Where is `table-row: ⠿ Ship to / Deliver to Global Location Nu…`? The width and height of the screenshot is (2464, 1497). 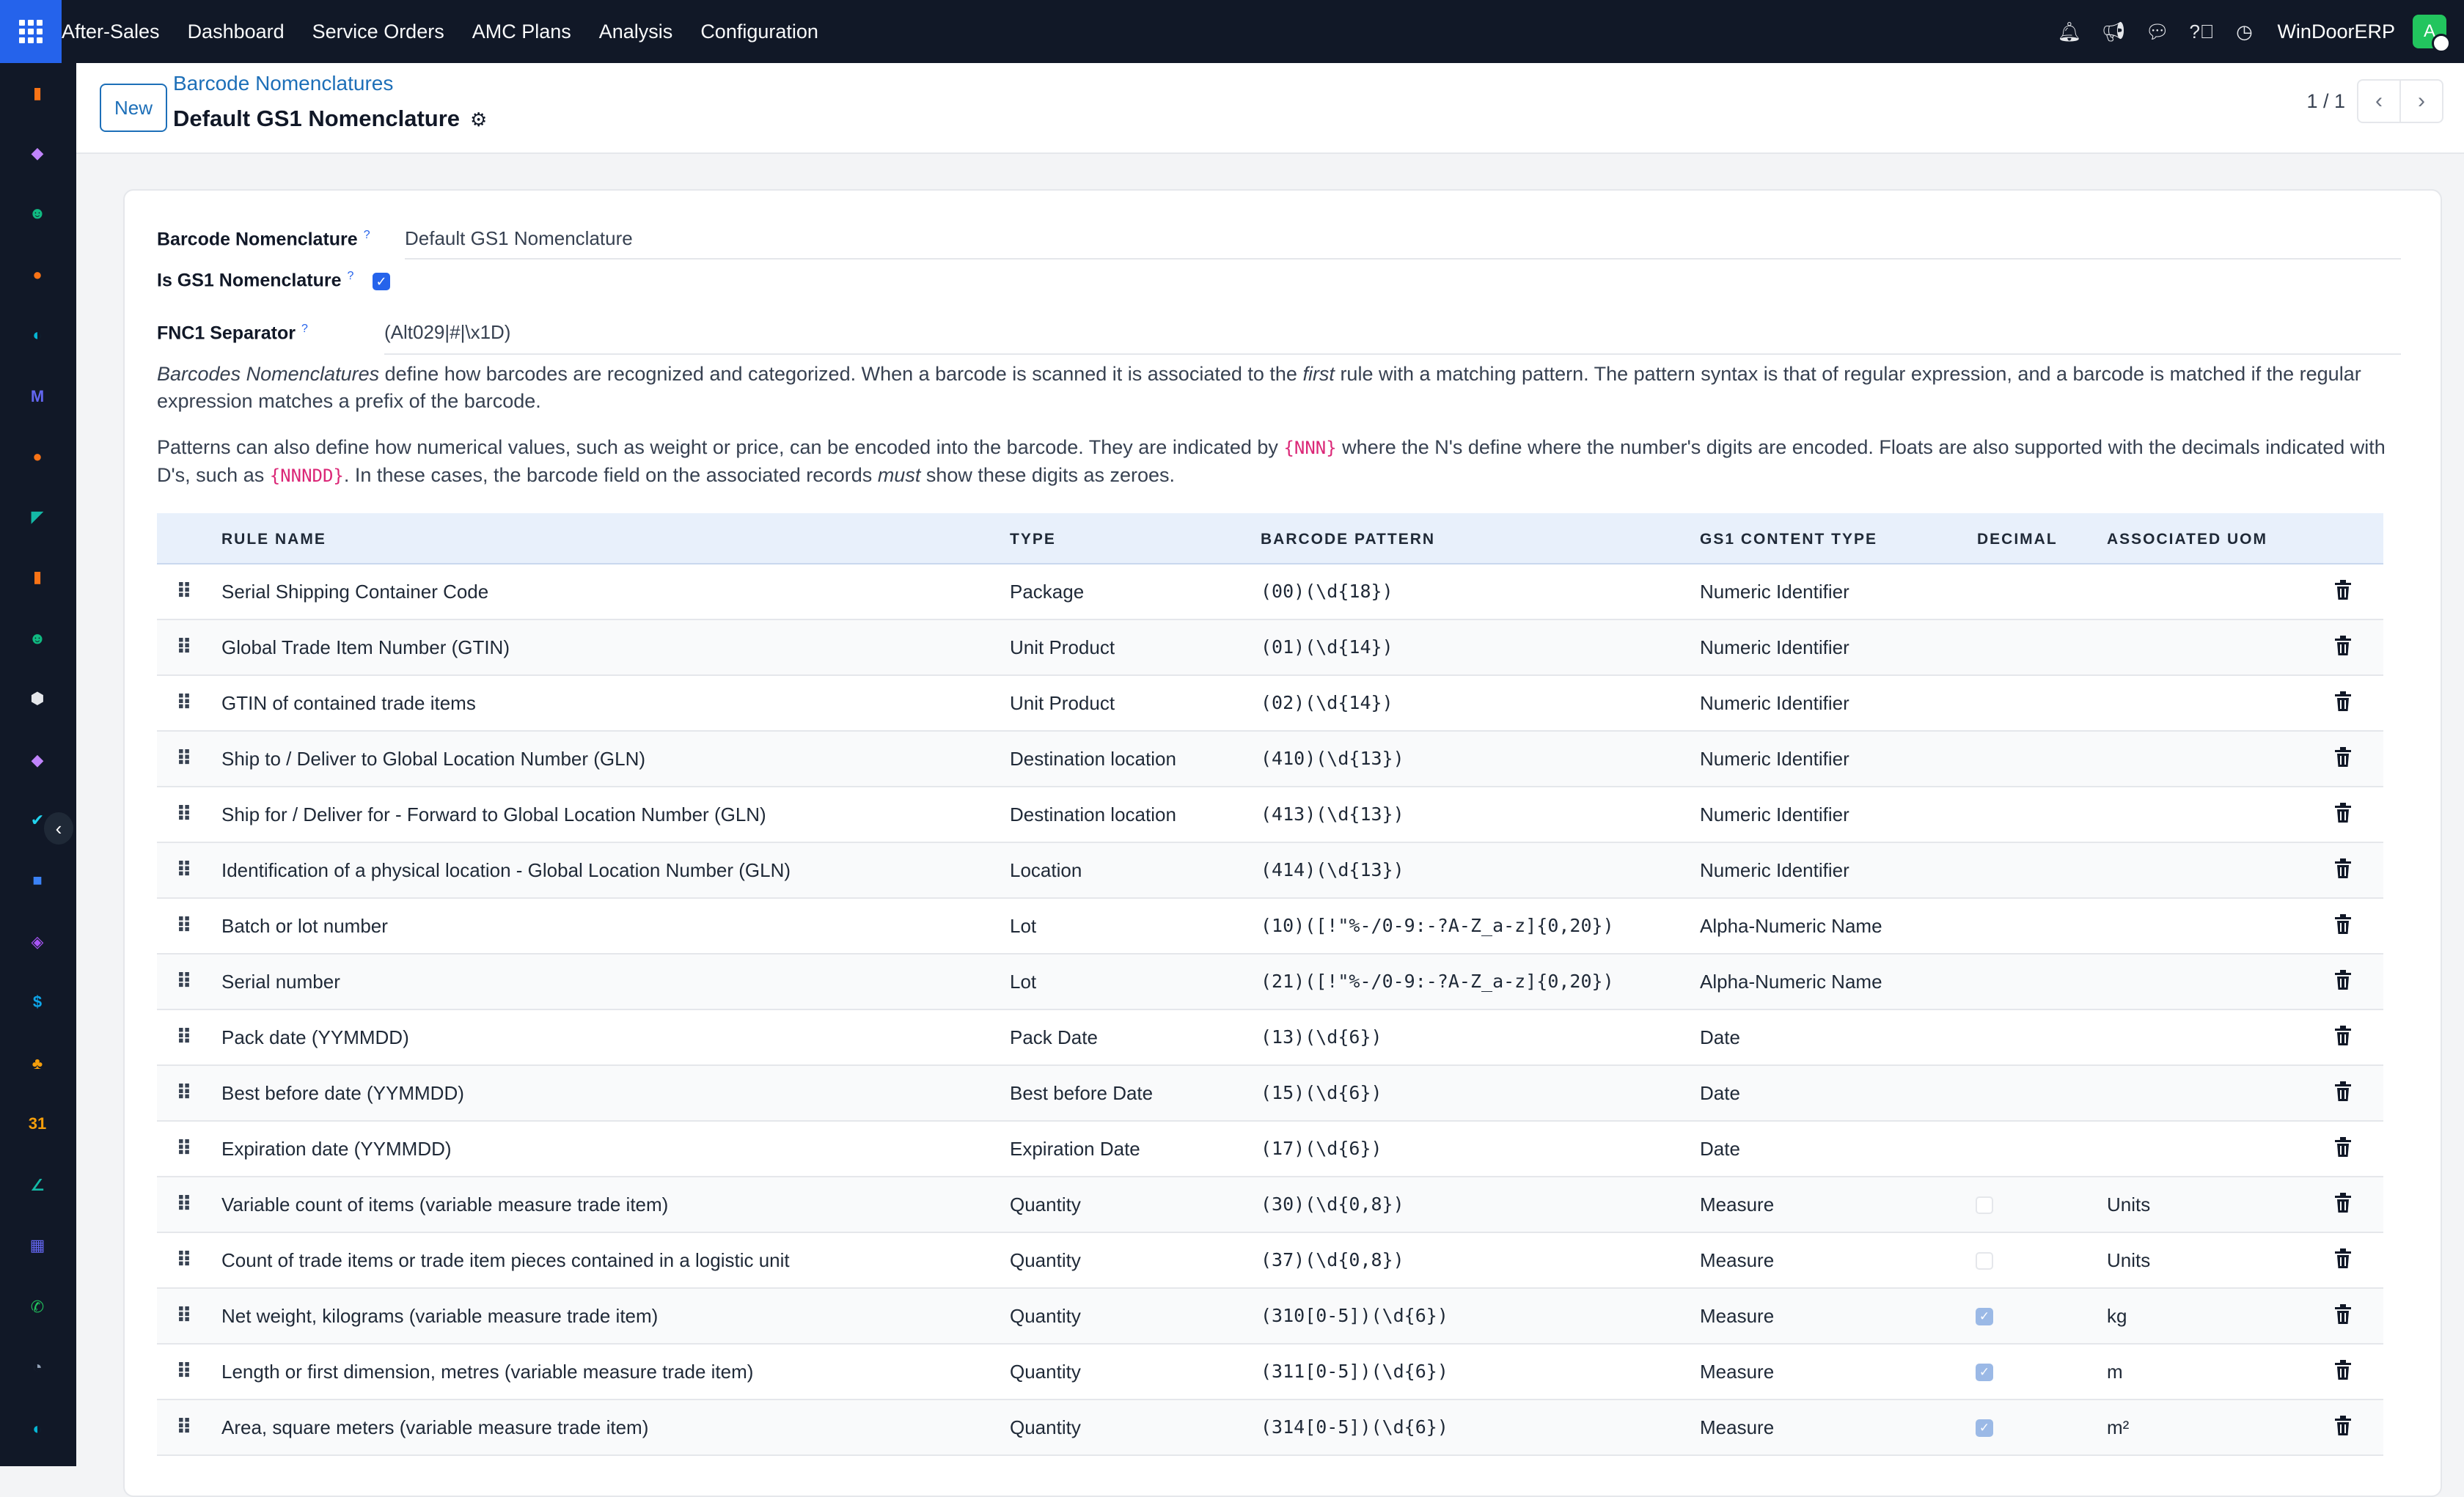 table-row: ⠿ Ship to / Deliver to Global Location Nu… is located at coordinates (1270, 760).